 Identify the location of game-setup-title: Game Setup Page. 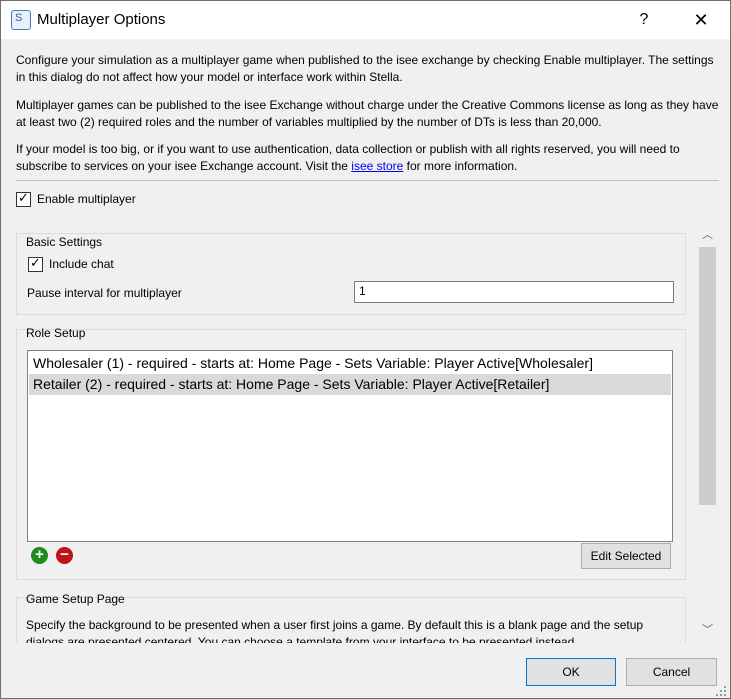
(75, 599).